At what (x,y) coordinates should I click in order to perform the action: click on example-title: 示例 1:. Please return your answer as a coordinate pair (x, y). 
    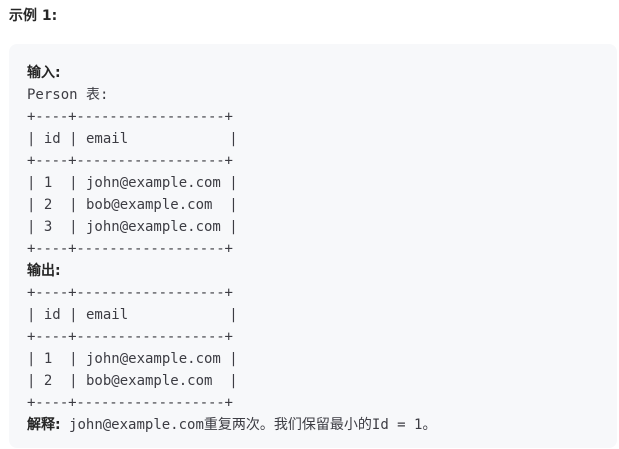
    Looking at the image, I should click on (33, 16).